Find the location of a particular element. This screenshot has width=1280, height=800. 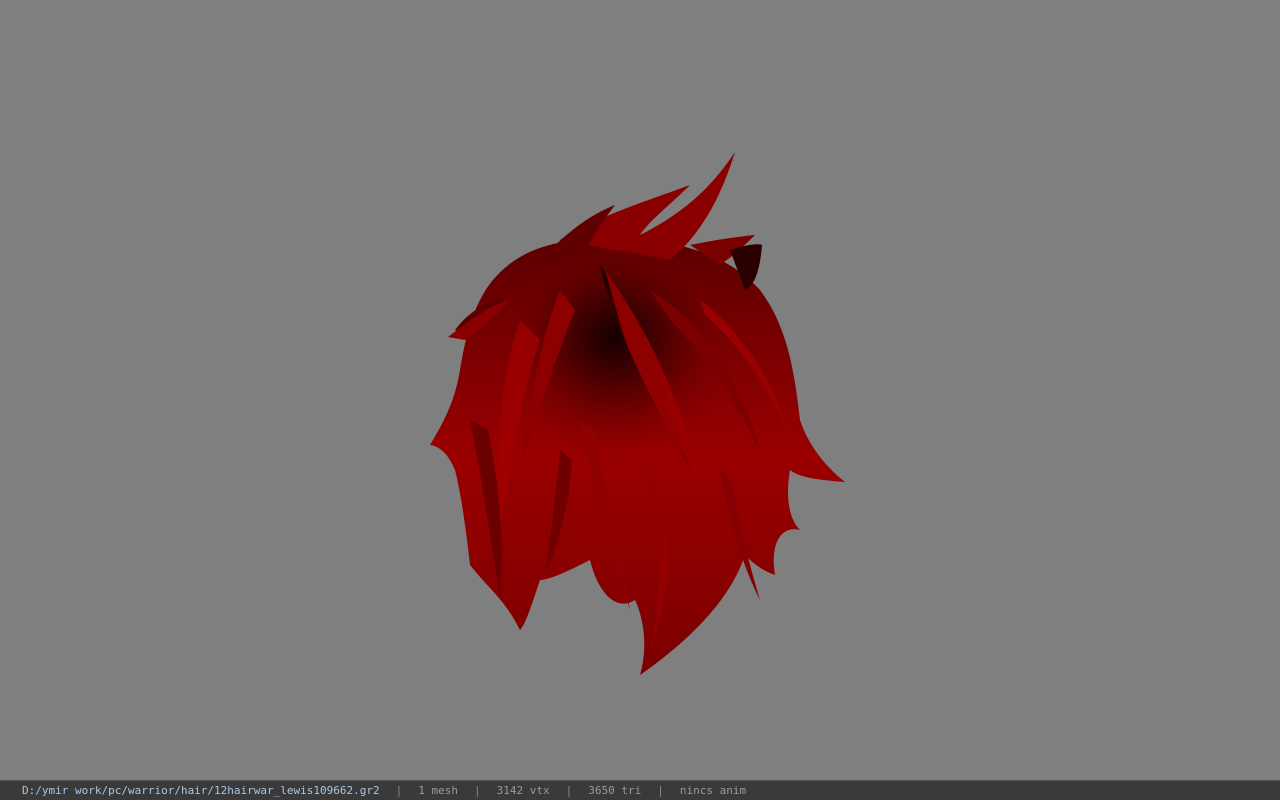

vertex-count-label: 3142 vtx is located at coordinates (523, 790).